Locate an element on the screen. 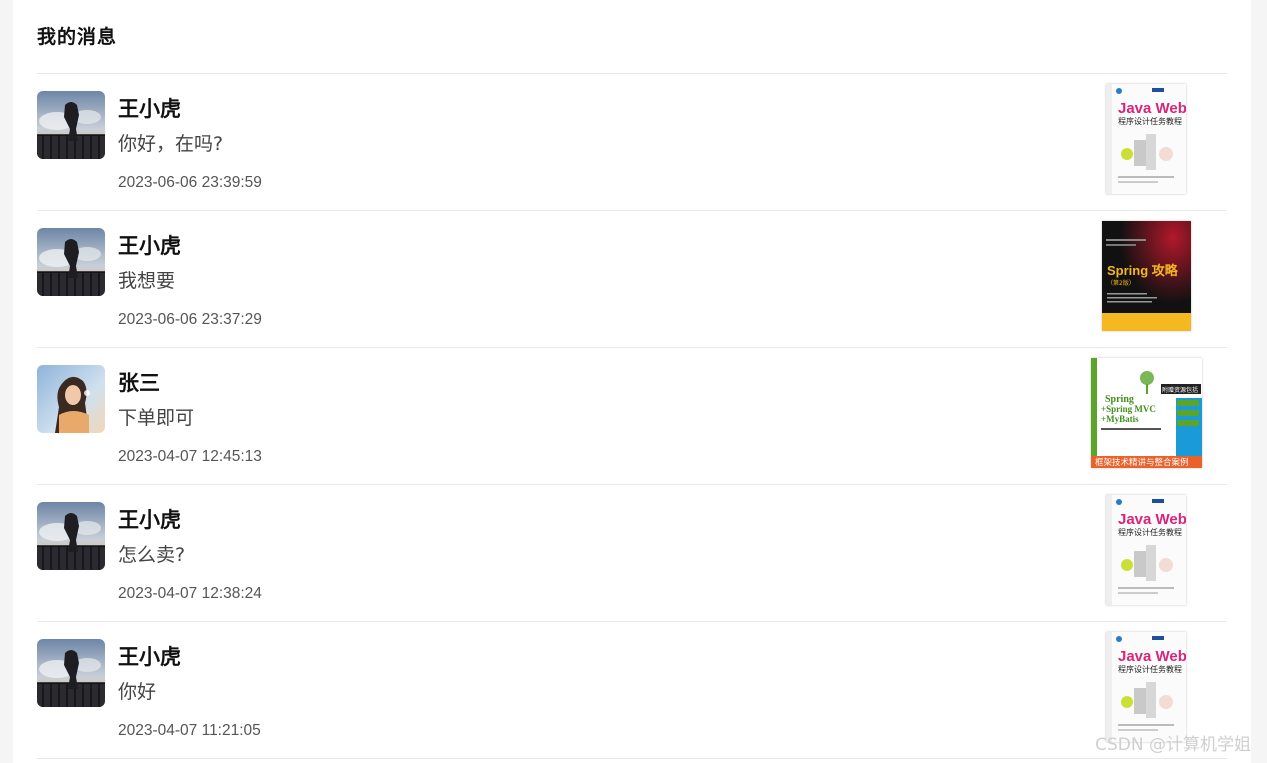 This screenshot has width=1267, height=763. message-text: 下单即可 is located at coordinates (156, 418).